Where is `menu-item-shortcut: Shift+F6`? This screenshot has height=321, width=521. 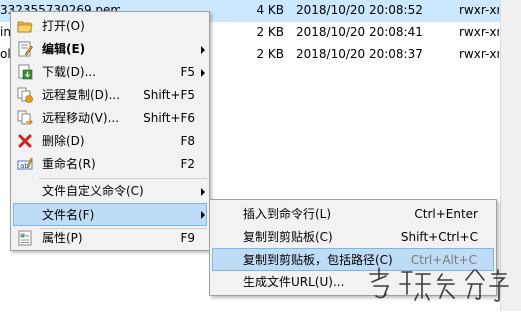
menu-item-shortcut: Shift+F6 is located at coordinates (169, 118).